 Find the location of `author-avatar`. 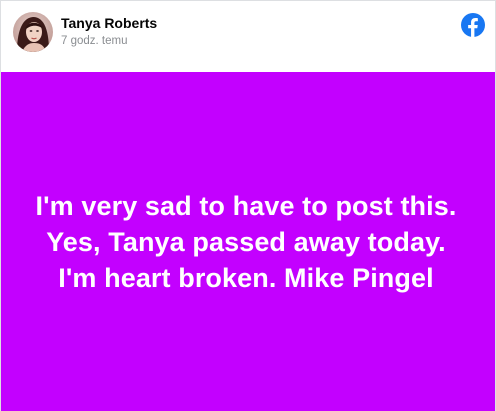

author-avatar is located at coordinates (33, 32).